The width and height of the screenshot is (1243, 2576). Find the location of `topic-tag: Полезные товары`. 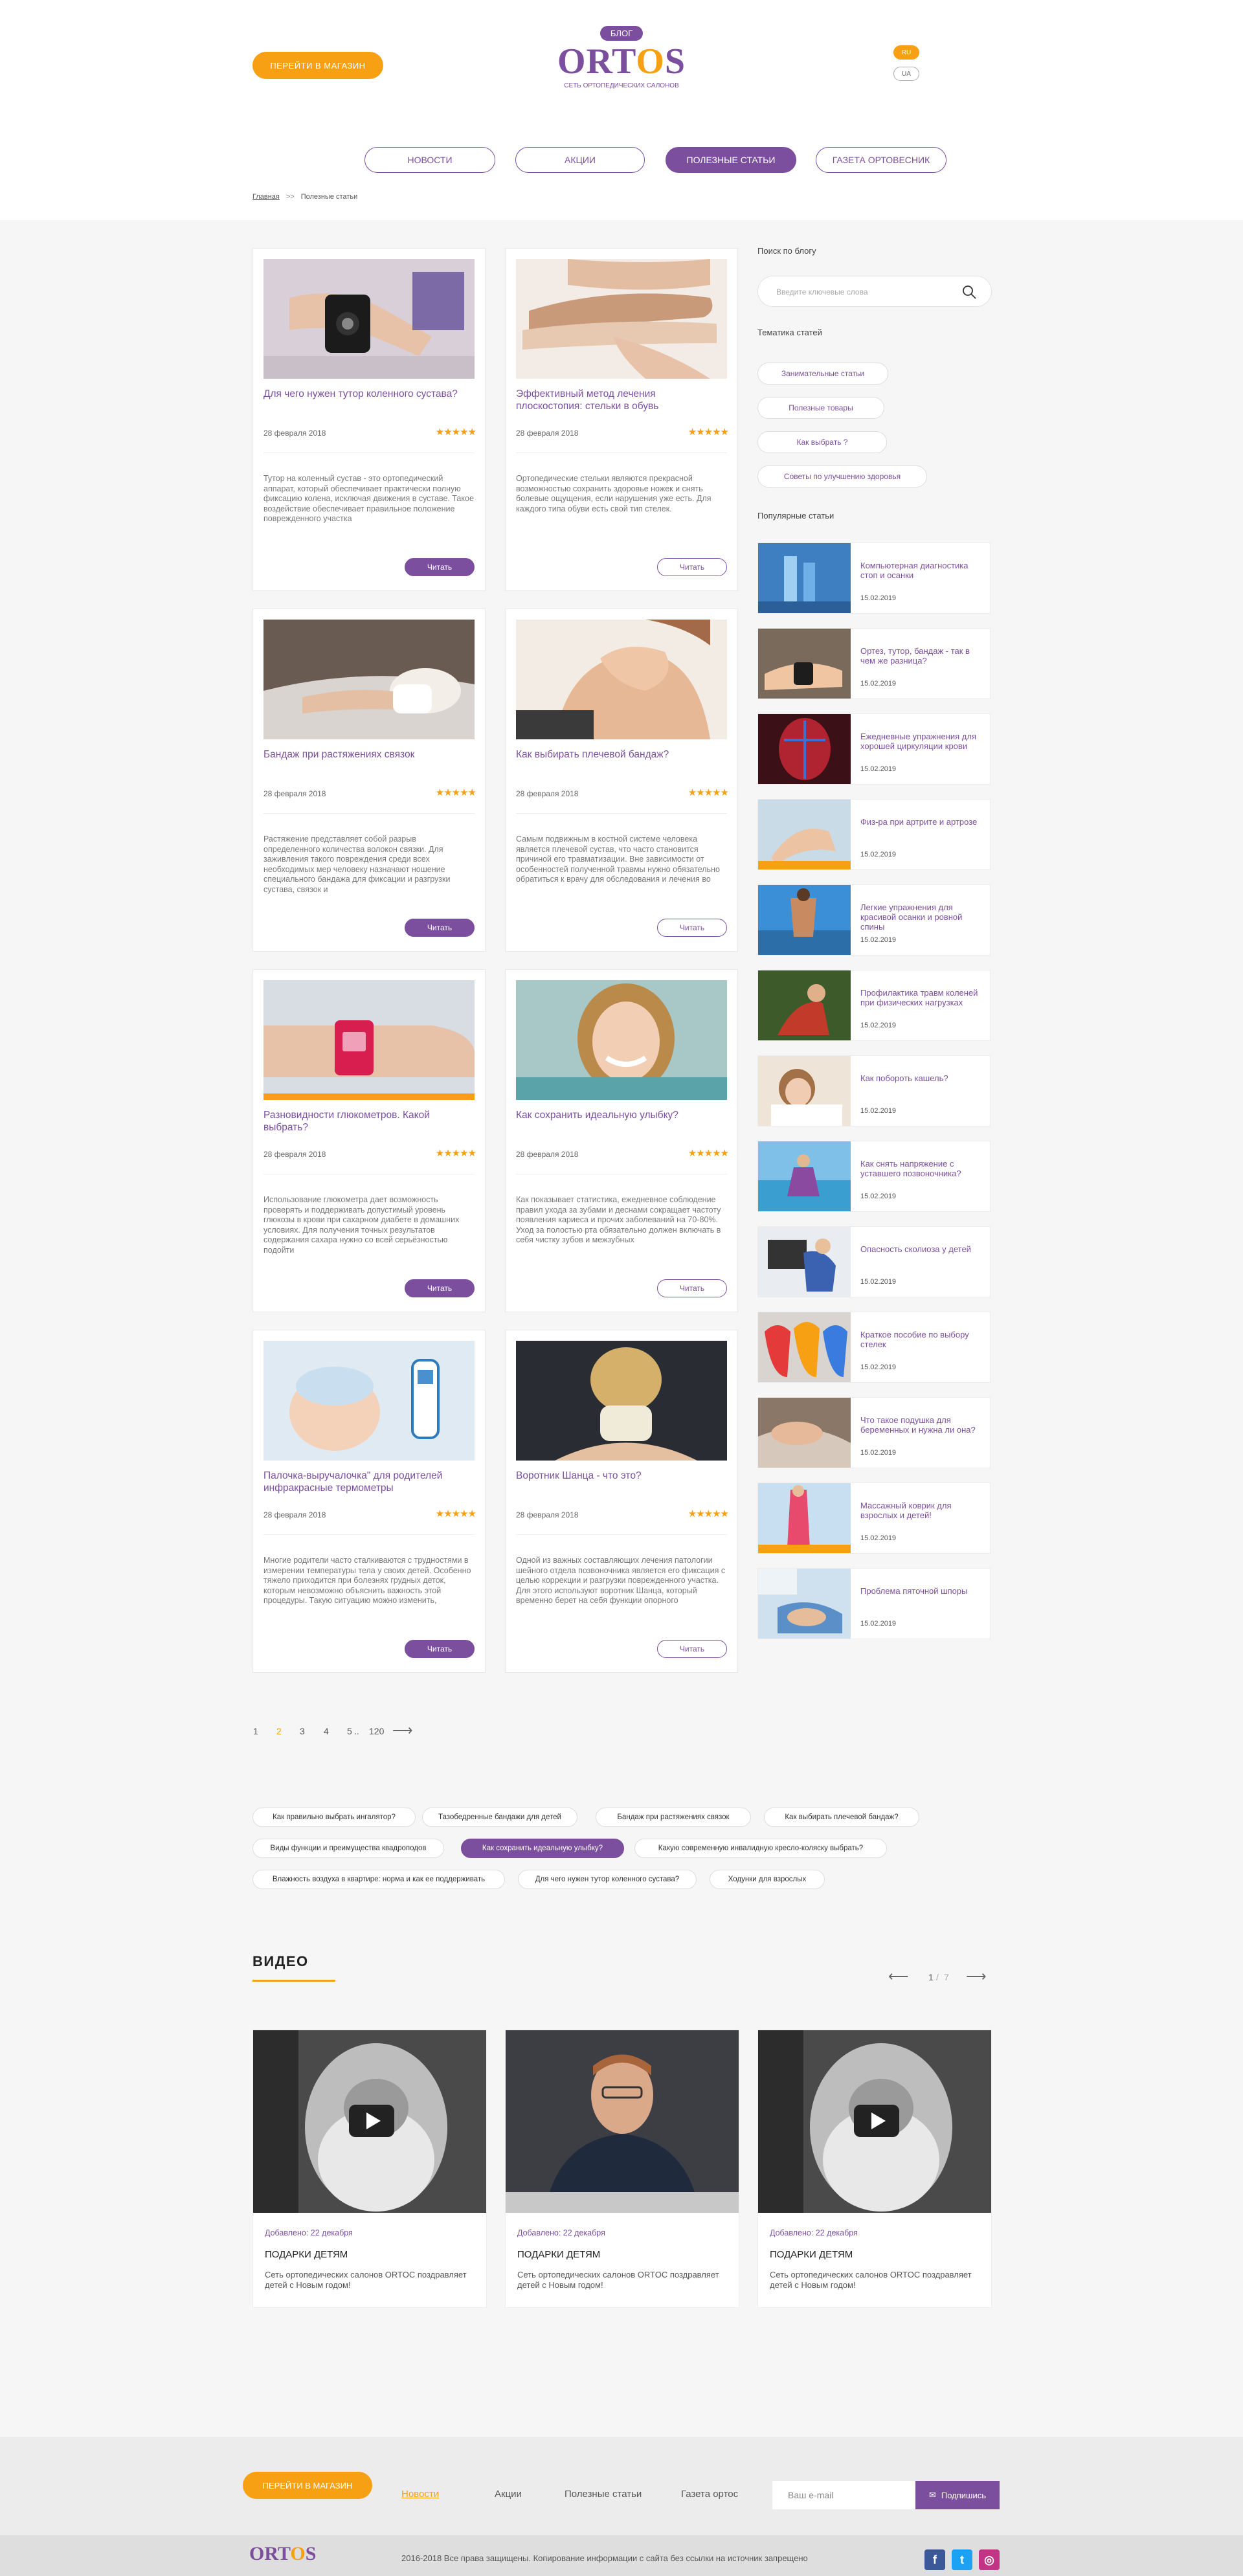

topic-tag: Полезные товары is located at coordinates (820, 408).